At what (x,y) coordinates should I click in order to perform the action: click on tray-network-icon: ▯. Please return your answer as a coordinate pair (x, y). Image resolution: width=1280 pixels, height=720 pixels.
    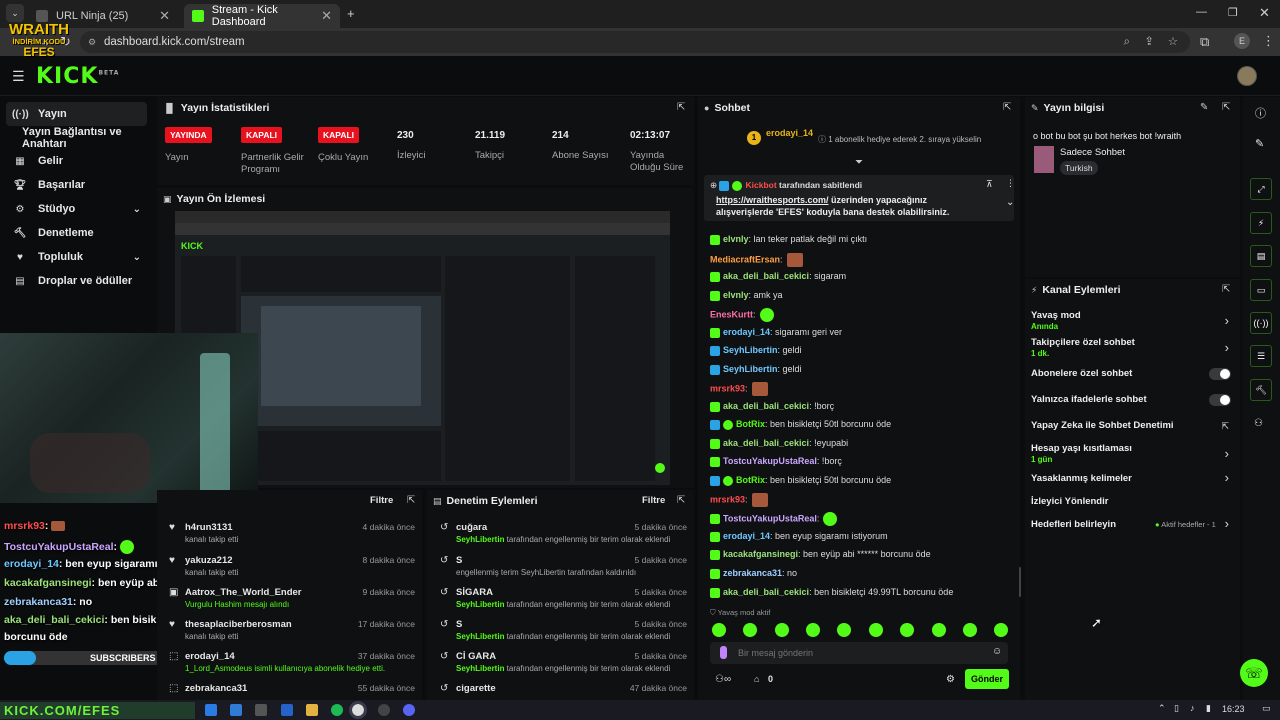
    Looking at the image, I should click on (1176, 708).